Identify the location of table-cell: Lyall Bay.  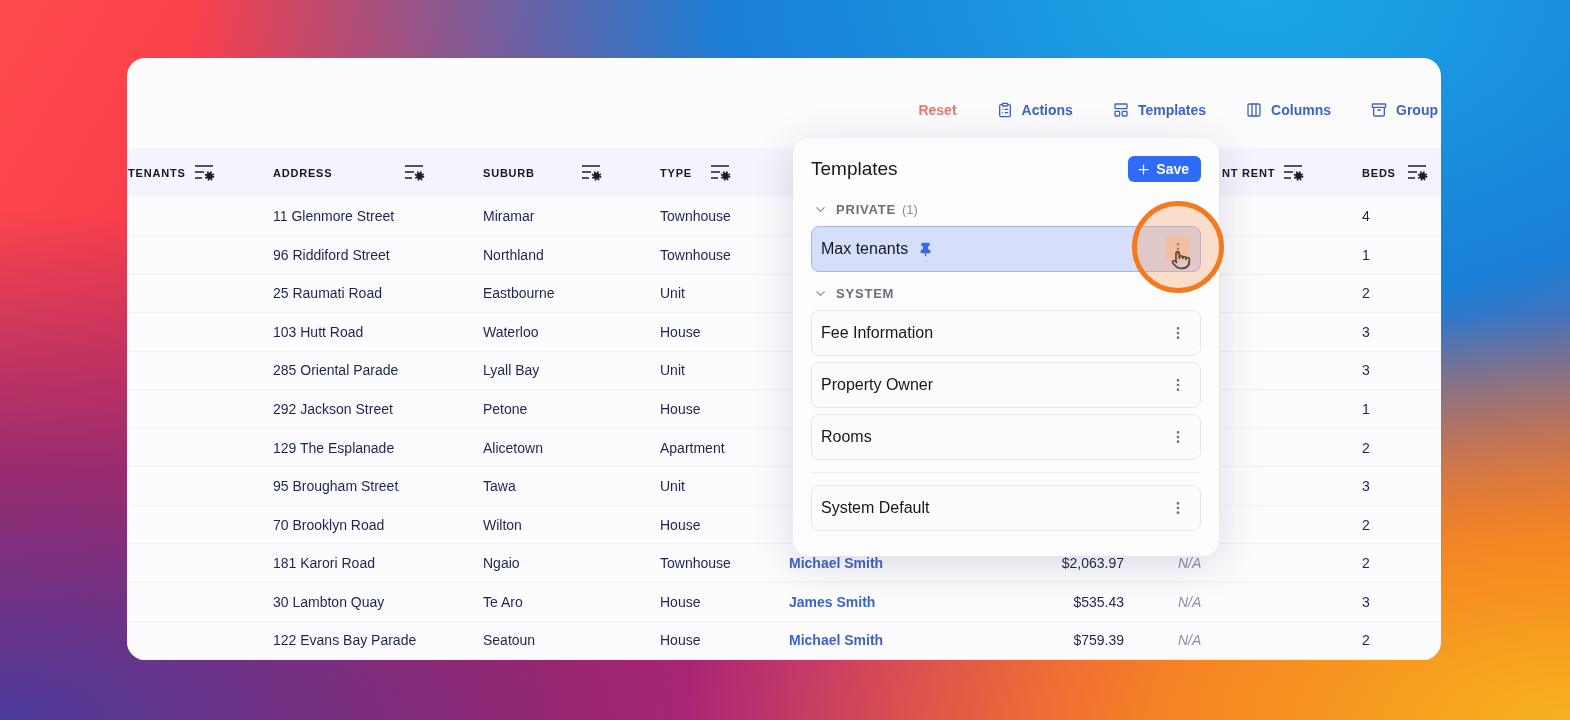
(511, 370).